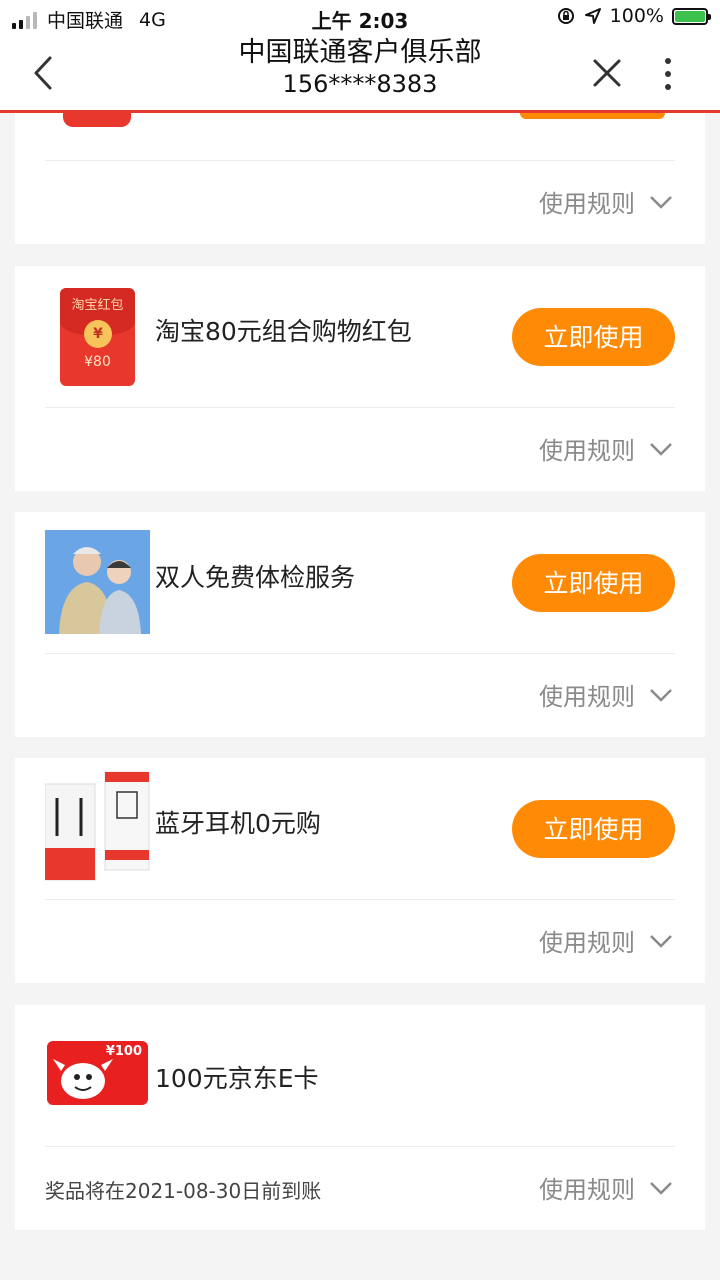 This screenshot has height=1280, width=720. Describe the element at coordinates (360, 18) in the screenshot. I see `status-bar: 中国联通 4G 上午 2:03 100%` at that location.